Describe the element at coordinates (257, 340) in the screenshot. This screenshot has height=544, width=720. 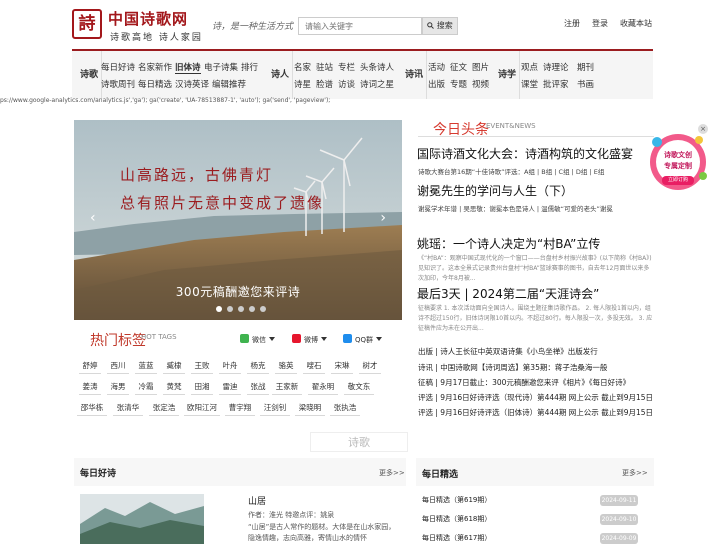
I see `share-wechat: 微信` at that location.